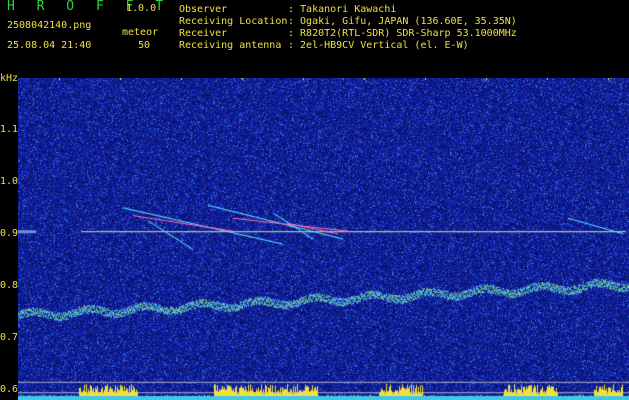 Image resolution: width=629 pixels, height=400 pixels. What do you see at coordinates (140, 32) in the screenshot?
I see `meteor-label: meteor` at bounding box center [140, 32].